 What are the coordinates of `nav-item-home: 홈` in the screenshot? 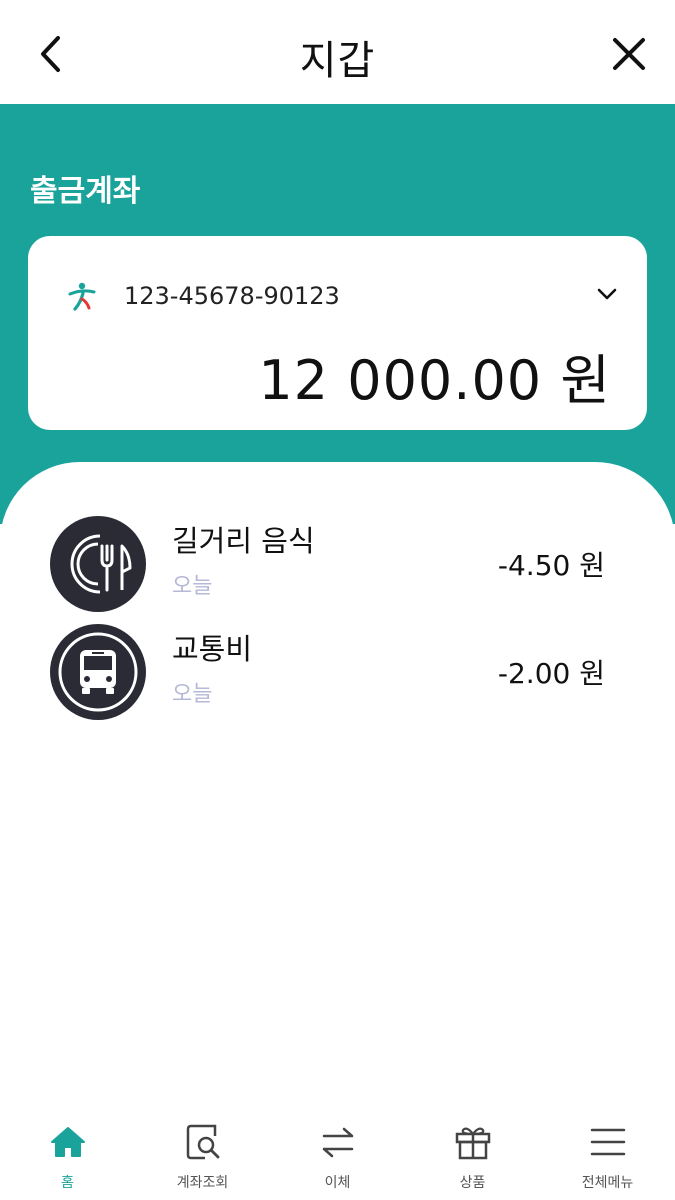 It's located at (67, 1150).